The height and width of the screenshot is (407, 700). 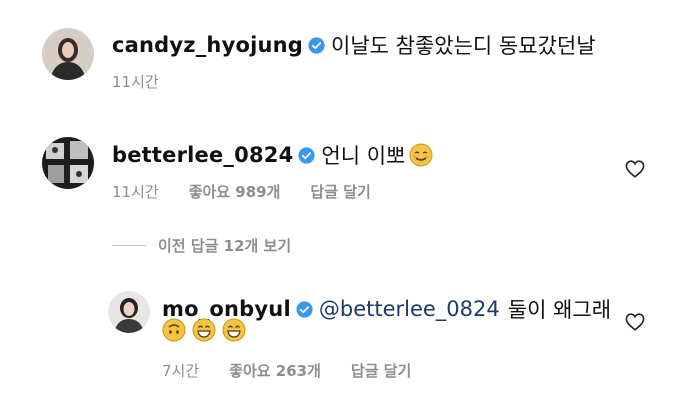 What do you see at coordinates (235, 191) in the screenshot?
I see `likes-count: 좋아요 989개` at bounding box center [235, 191].